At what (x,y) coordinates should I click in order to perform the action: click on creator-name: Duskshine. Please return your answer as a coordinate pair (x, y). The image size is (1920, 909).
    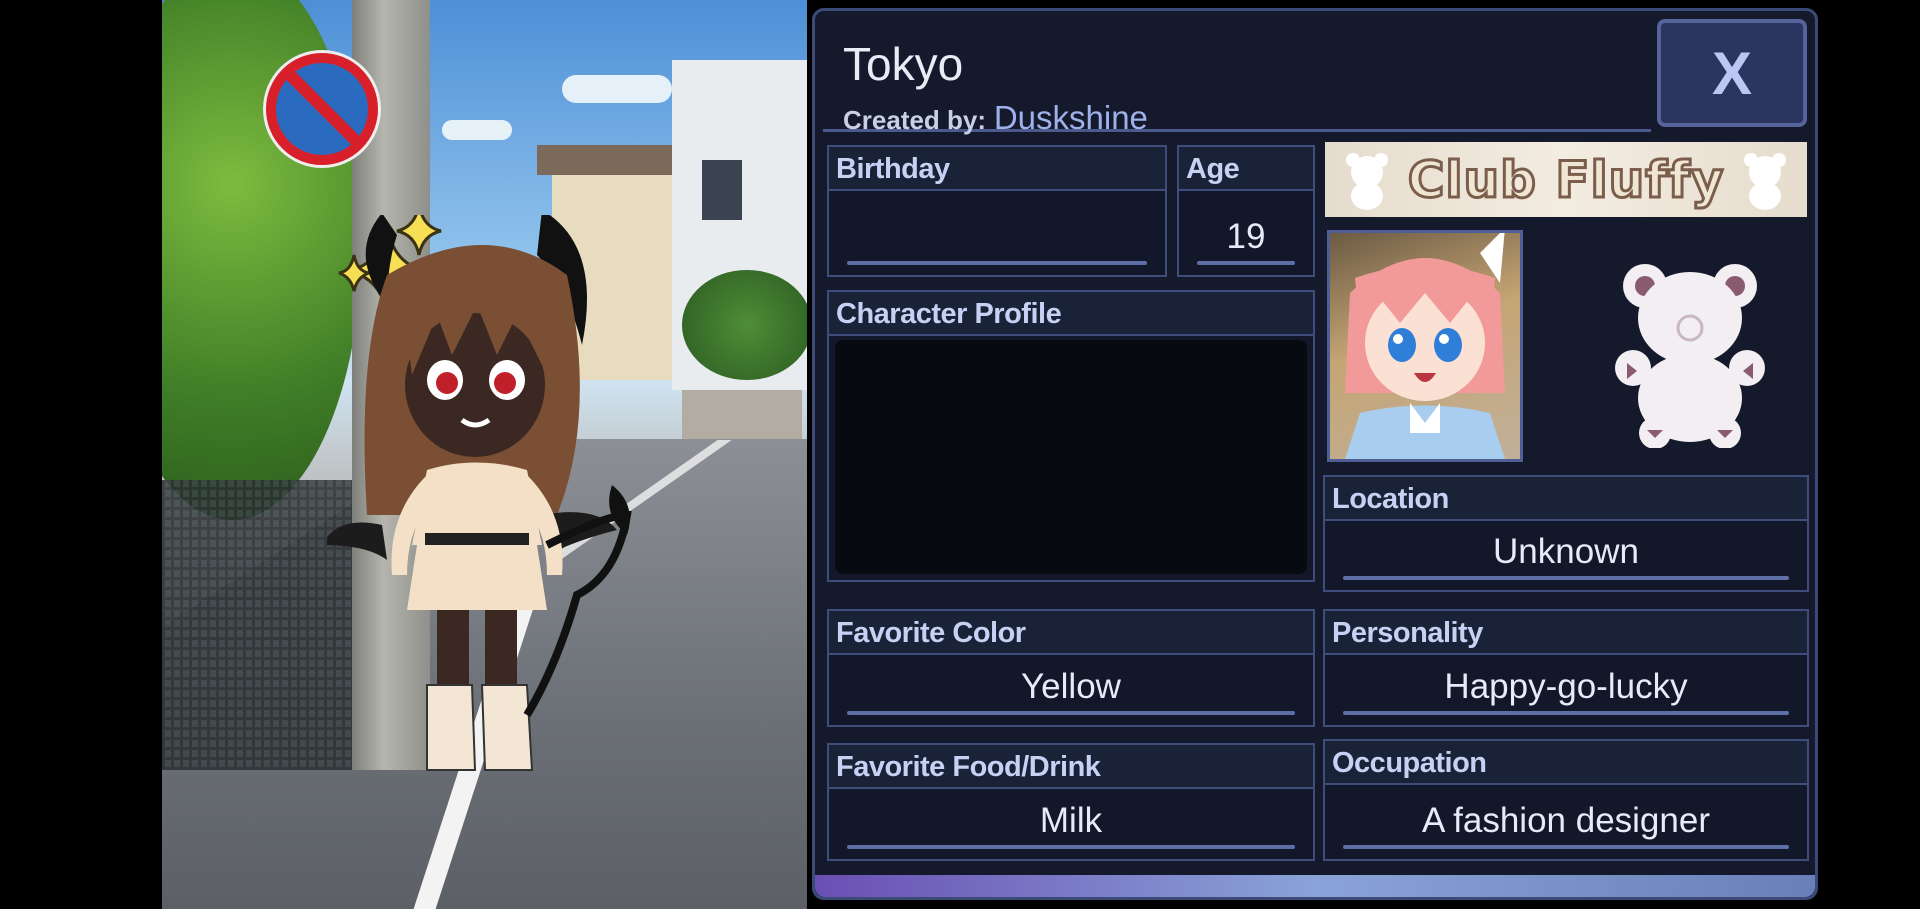
    Looking at the image, I should click on (1070, 117).